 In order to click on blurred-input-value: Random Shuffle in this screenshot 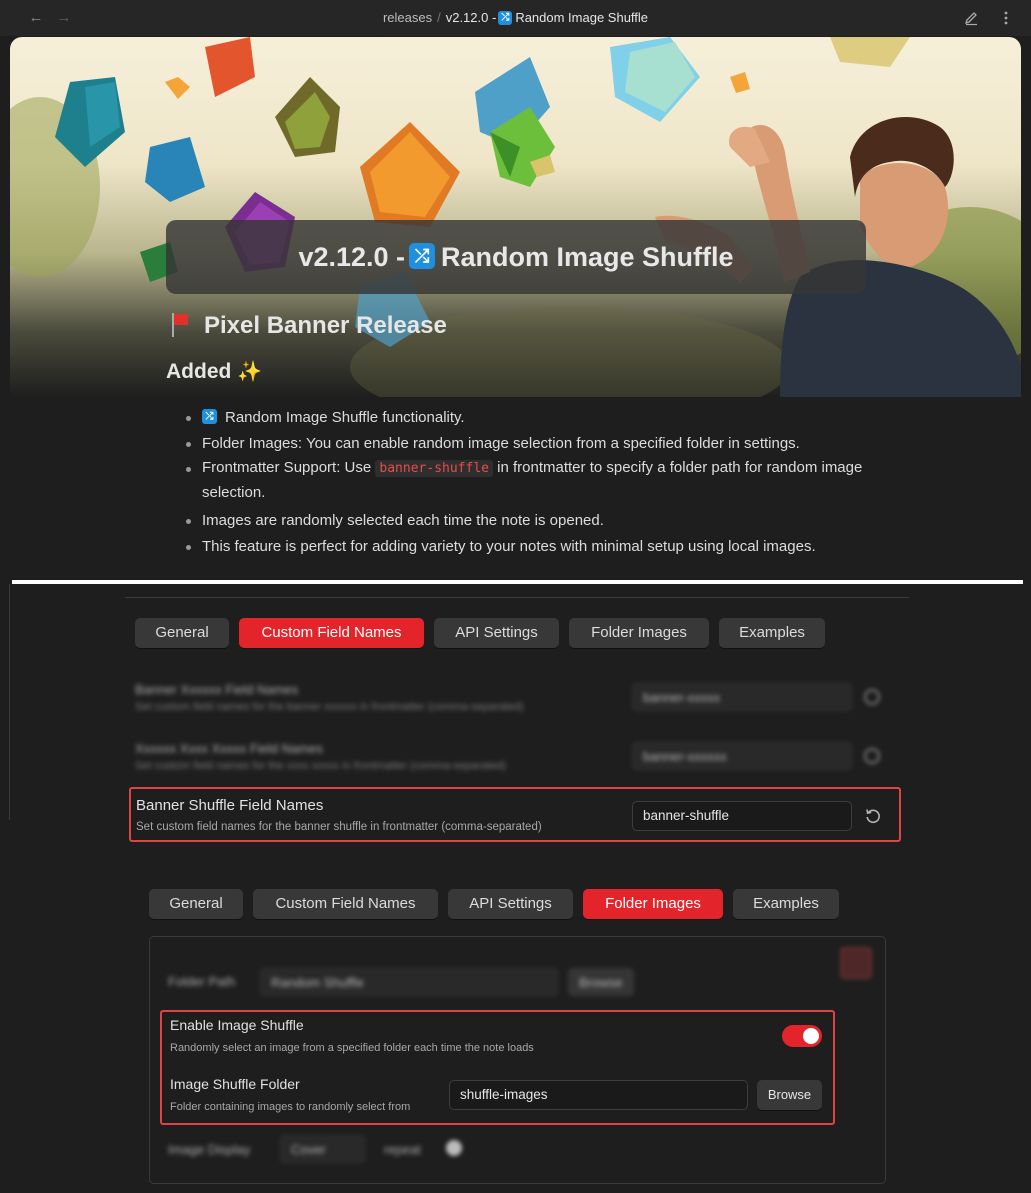, I will do `click(317, 982)`.